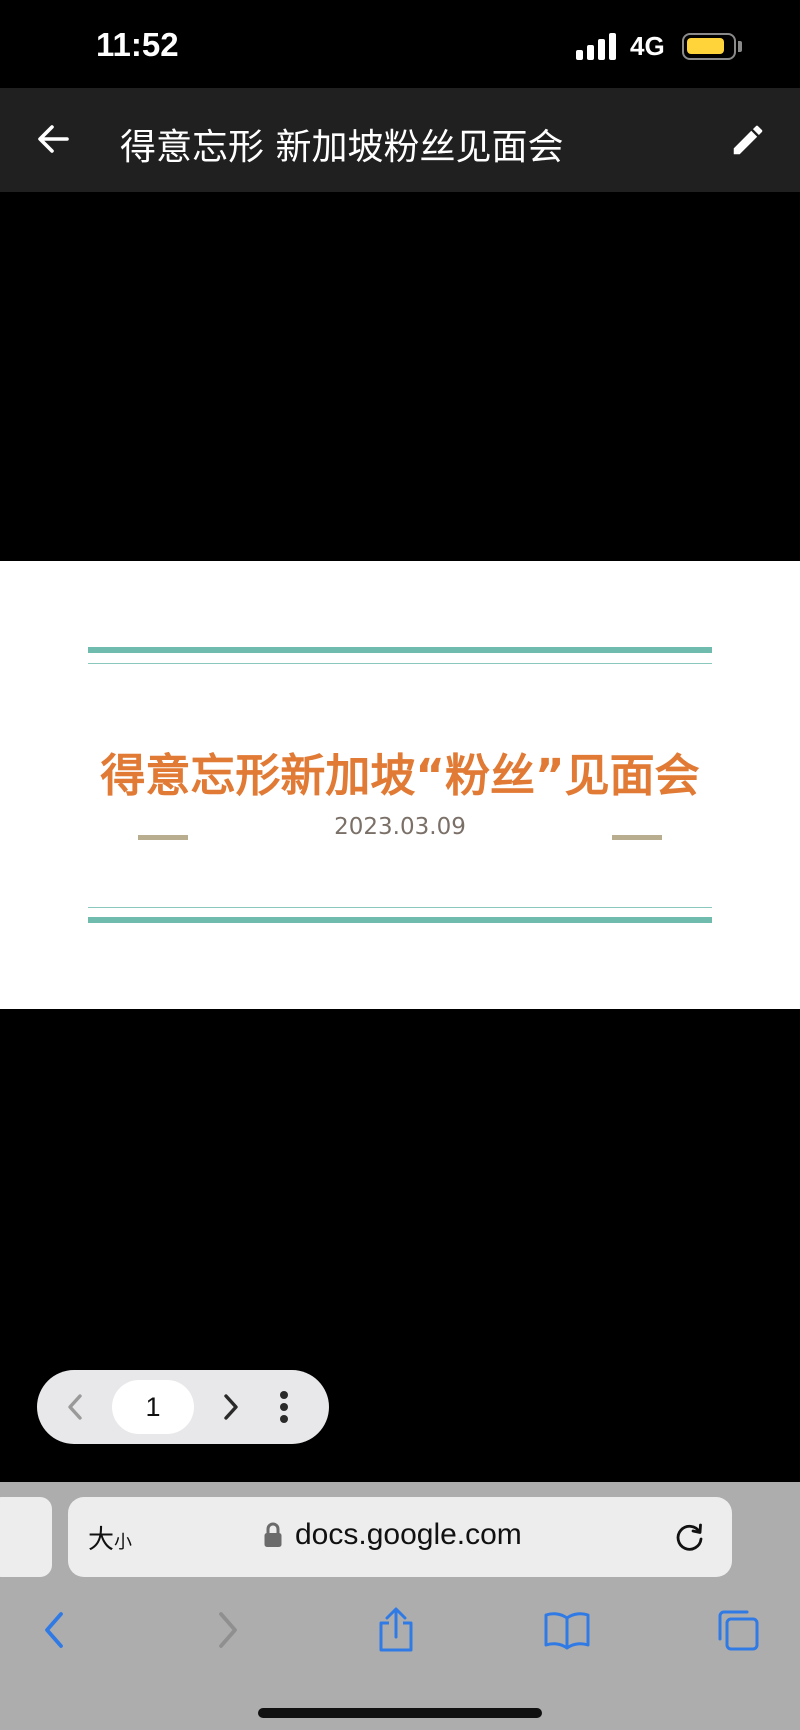 This screenshot has height=1730, width=800. I want to click on page-navigator: 1, so click(183, 1407).